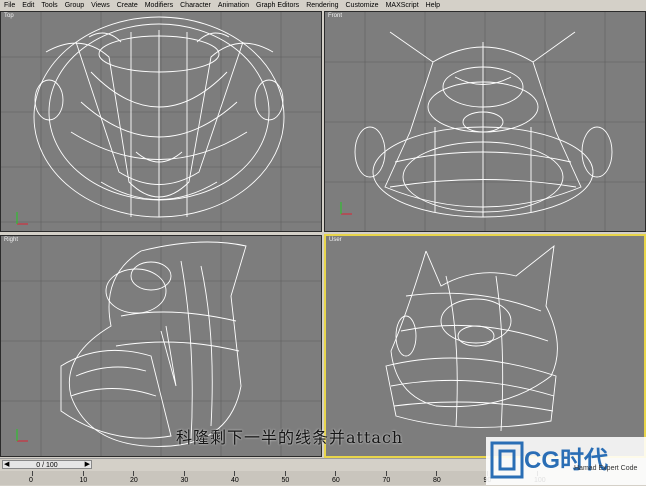  What do you see at coordinates (87, 464) in the screenshot?
I see `slider-right-arrow-icon: ▶` at bounding box center [87, 464].